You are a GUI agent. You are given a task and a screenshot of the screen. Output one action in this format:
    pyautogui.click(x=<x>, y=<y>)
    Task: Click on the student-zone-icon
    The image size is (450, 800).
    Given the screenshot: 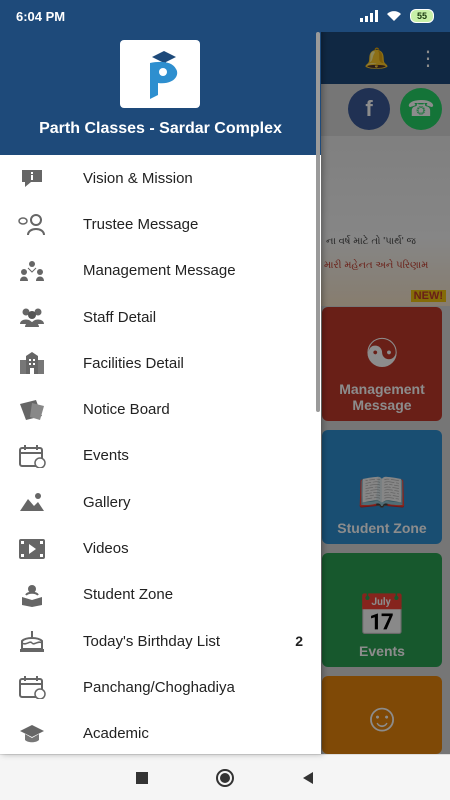 What is the action you would take?
    pyautogui.click(x=32, y=595)
    